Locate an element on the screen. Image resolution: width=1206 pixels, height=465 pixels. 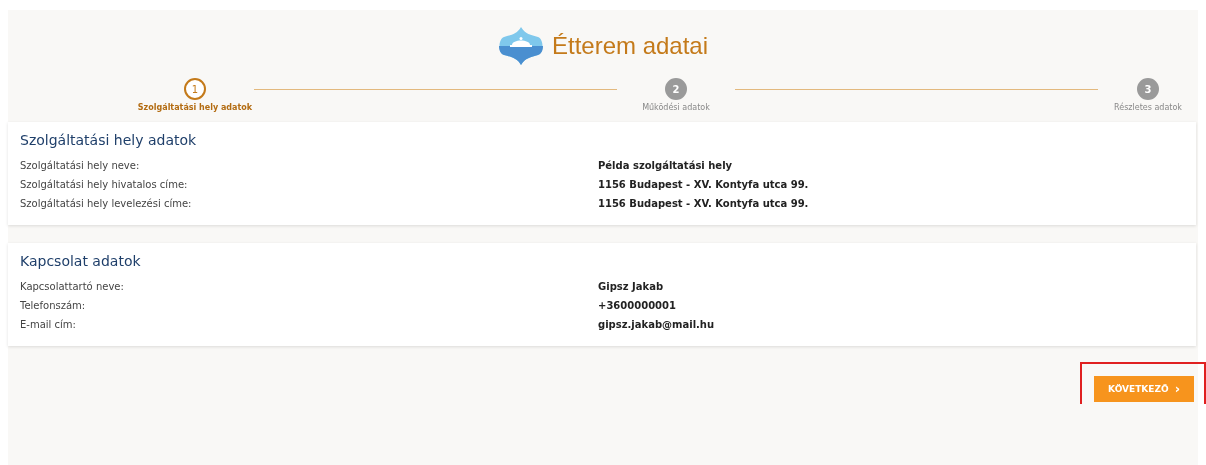
section-title: Szolgáltatási hely adatok is located at coordinates (109, 140).